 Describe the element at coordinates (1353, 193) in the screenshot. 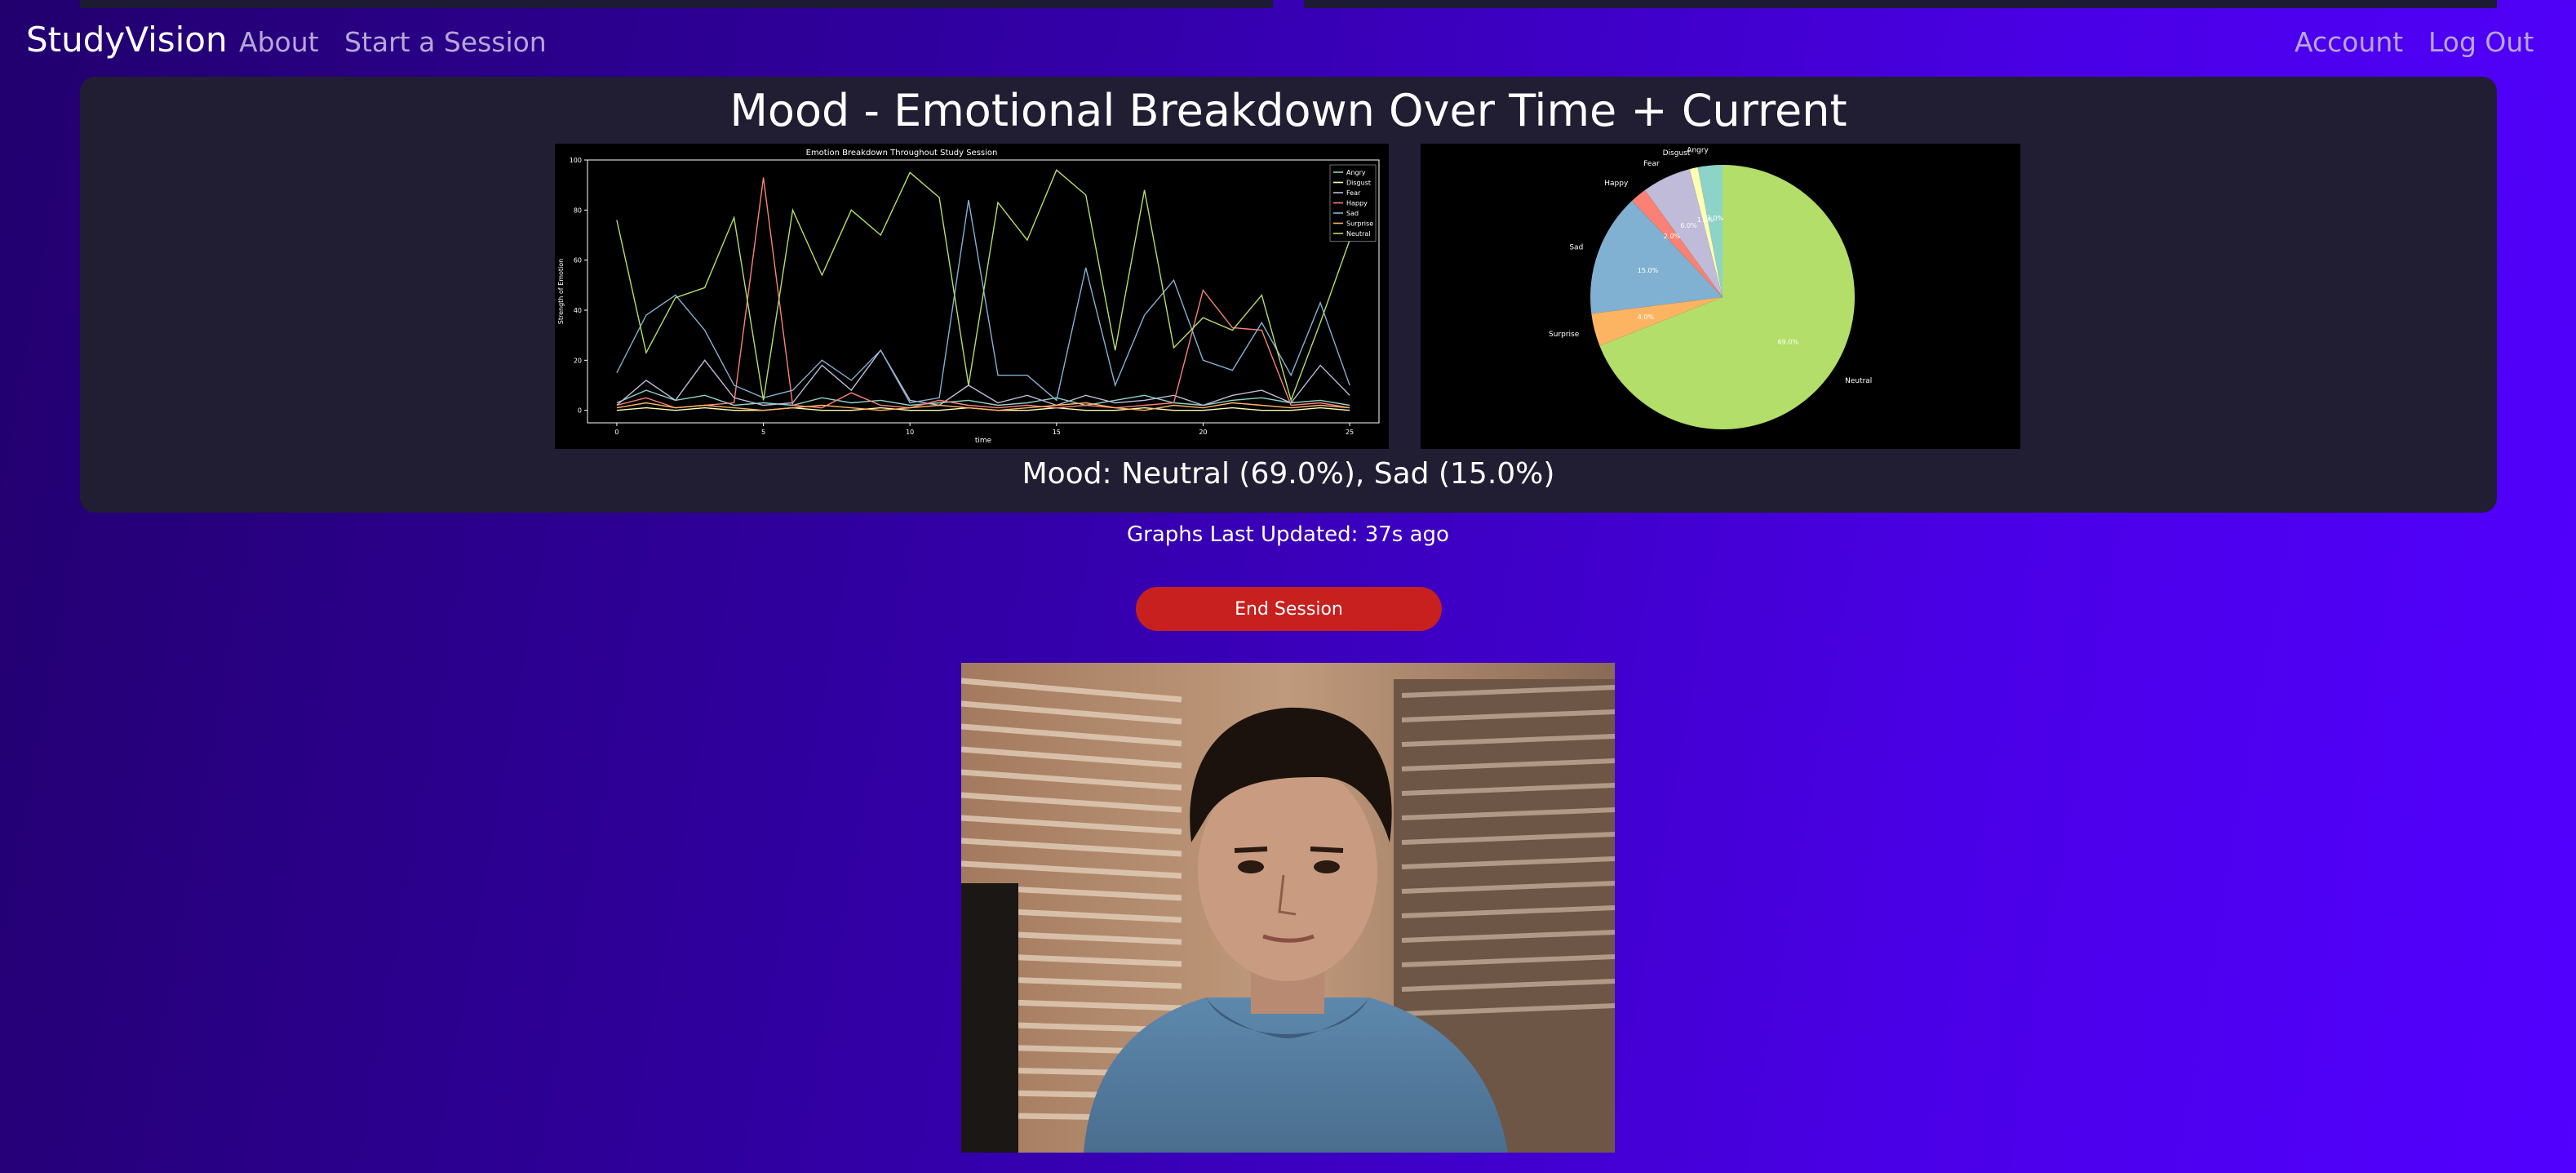

I see `legend-label-fear: Fear` at that location.